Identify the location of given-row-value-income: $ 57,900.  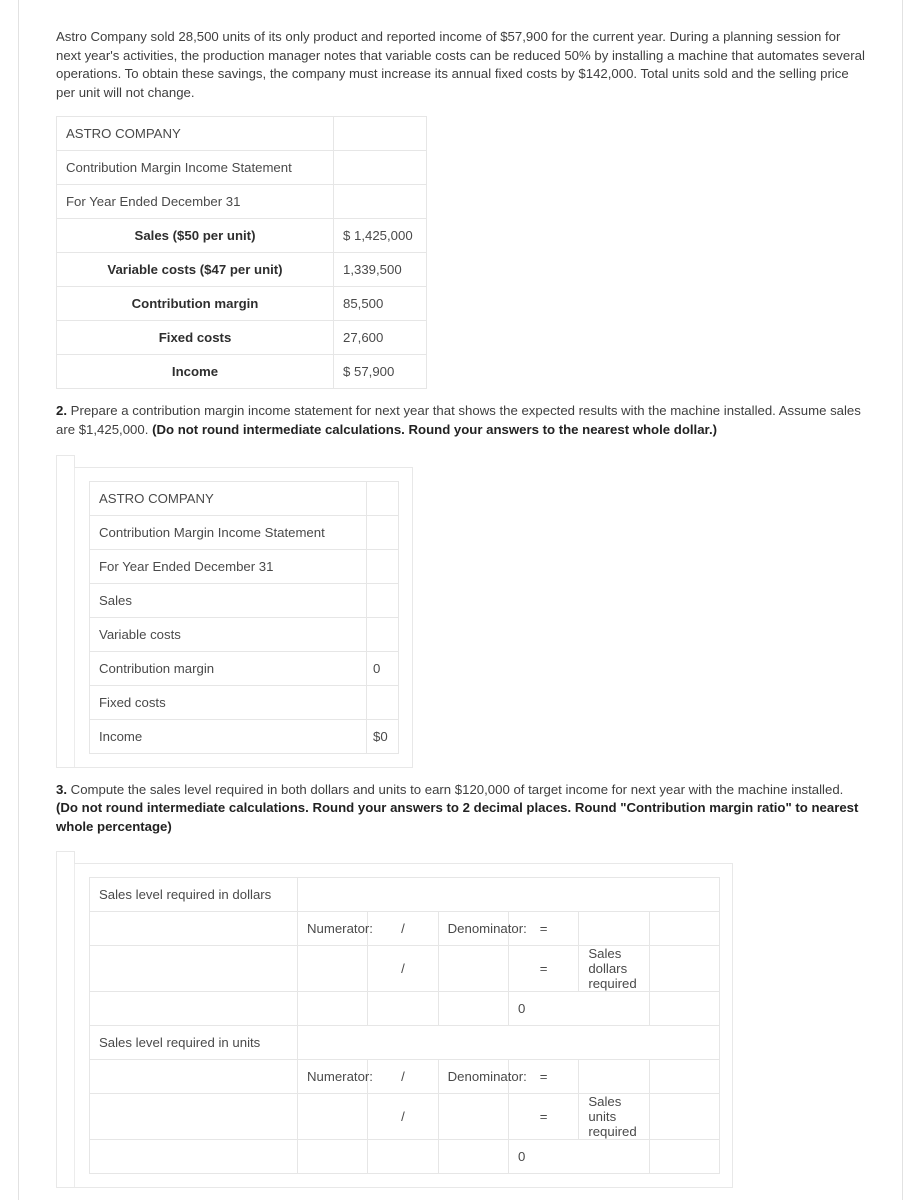
(380, 372).